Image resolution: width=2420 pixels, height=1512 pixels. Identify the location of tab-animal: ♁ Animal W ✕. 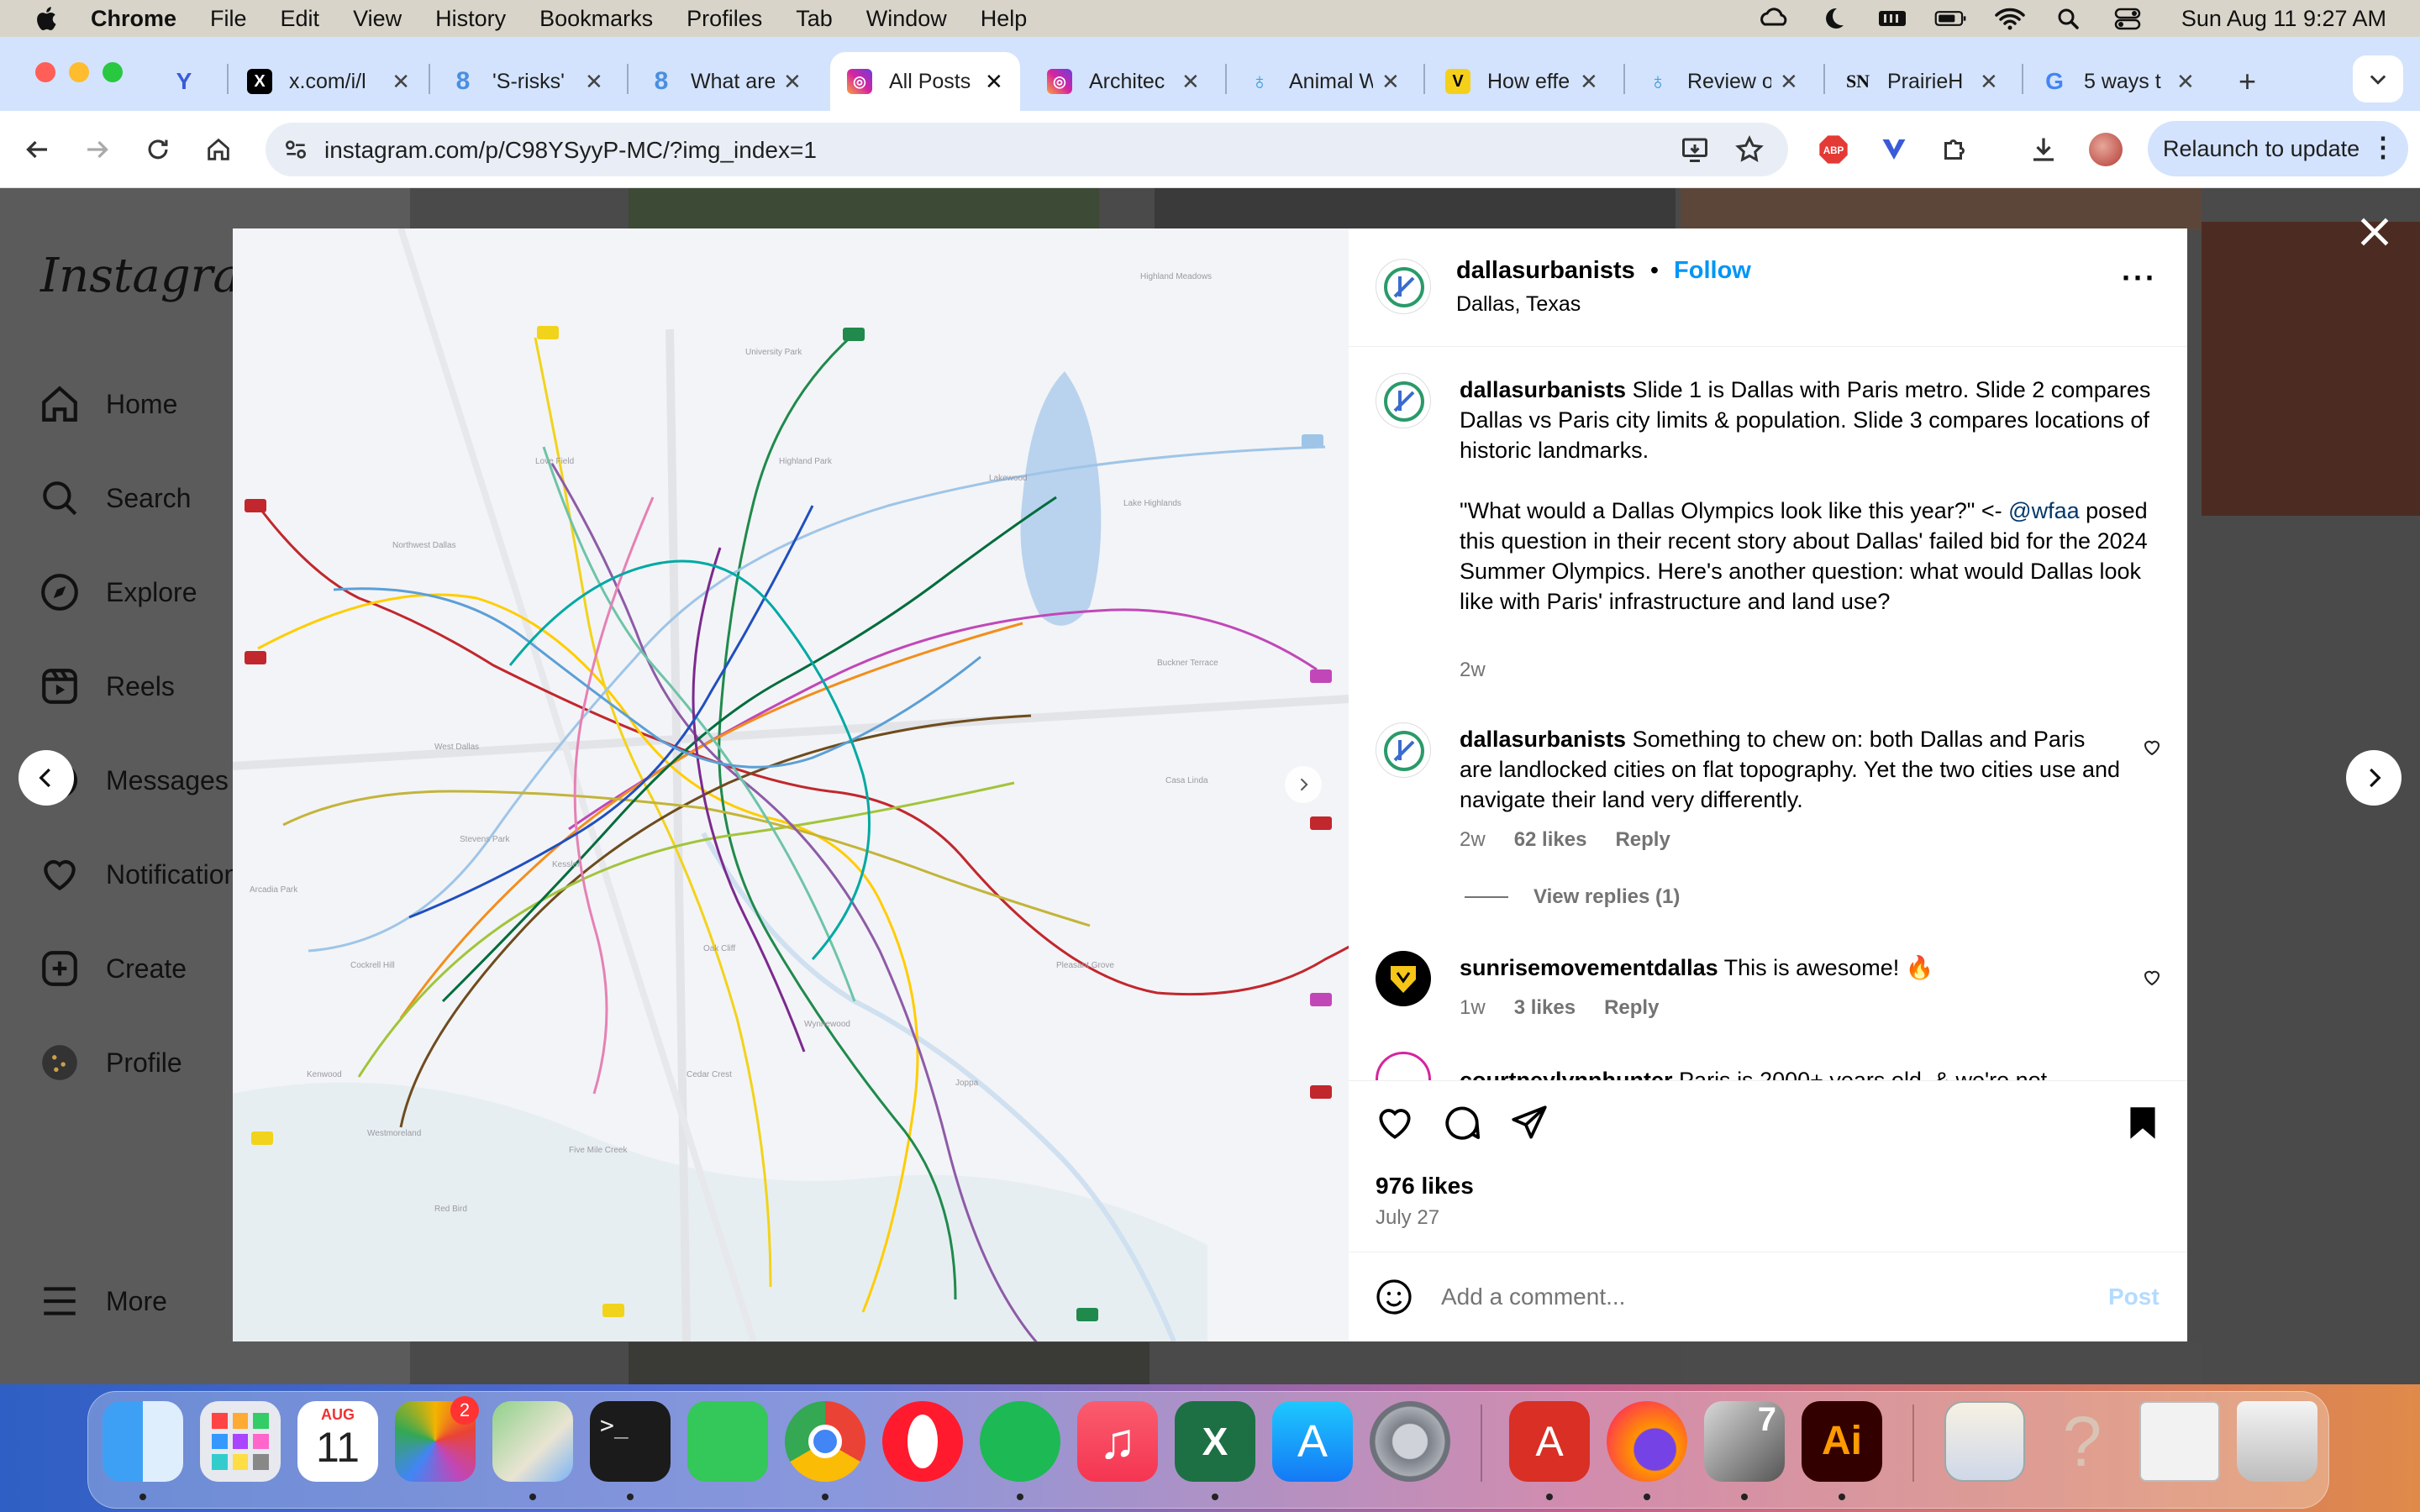
(1320, 81).